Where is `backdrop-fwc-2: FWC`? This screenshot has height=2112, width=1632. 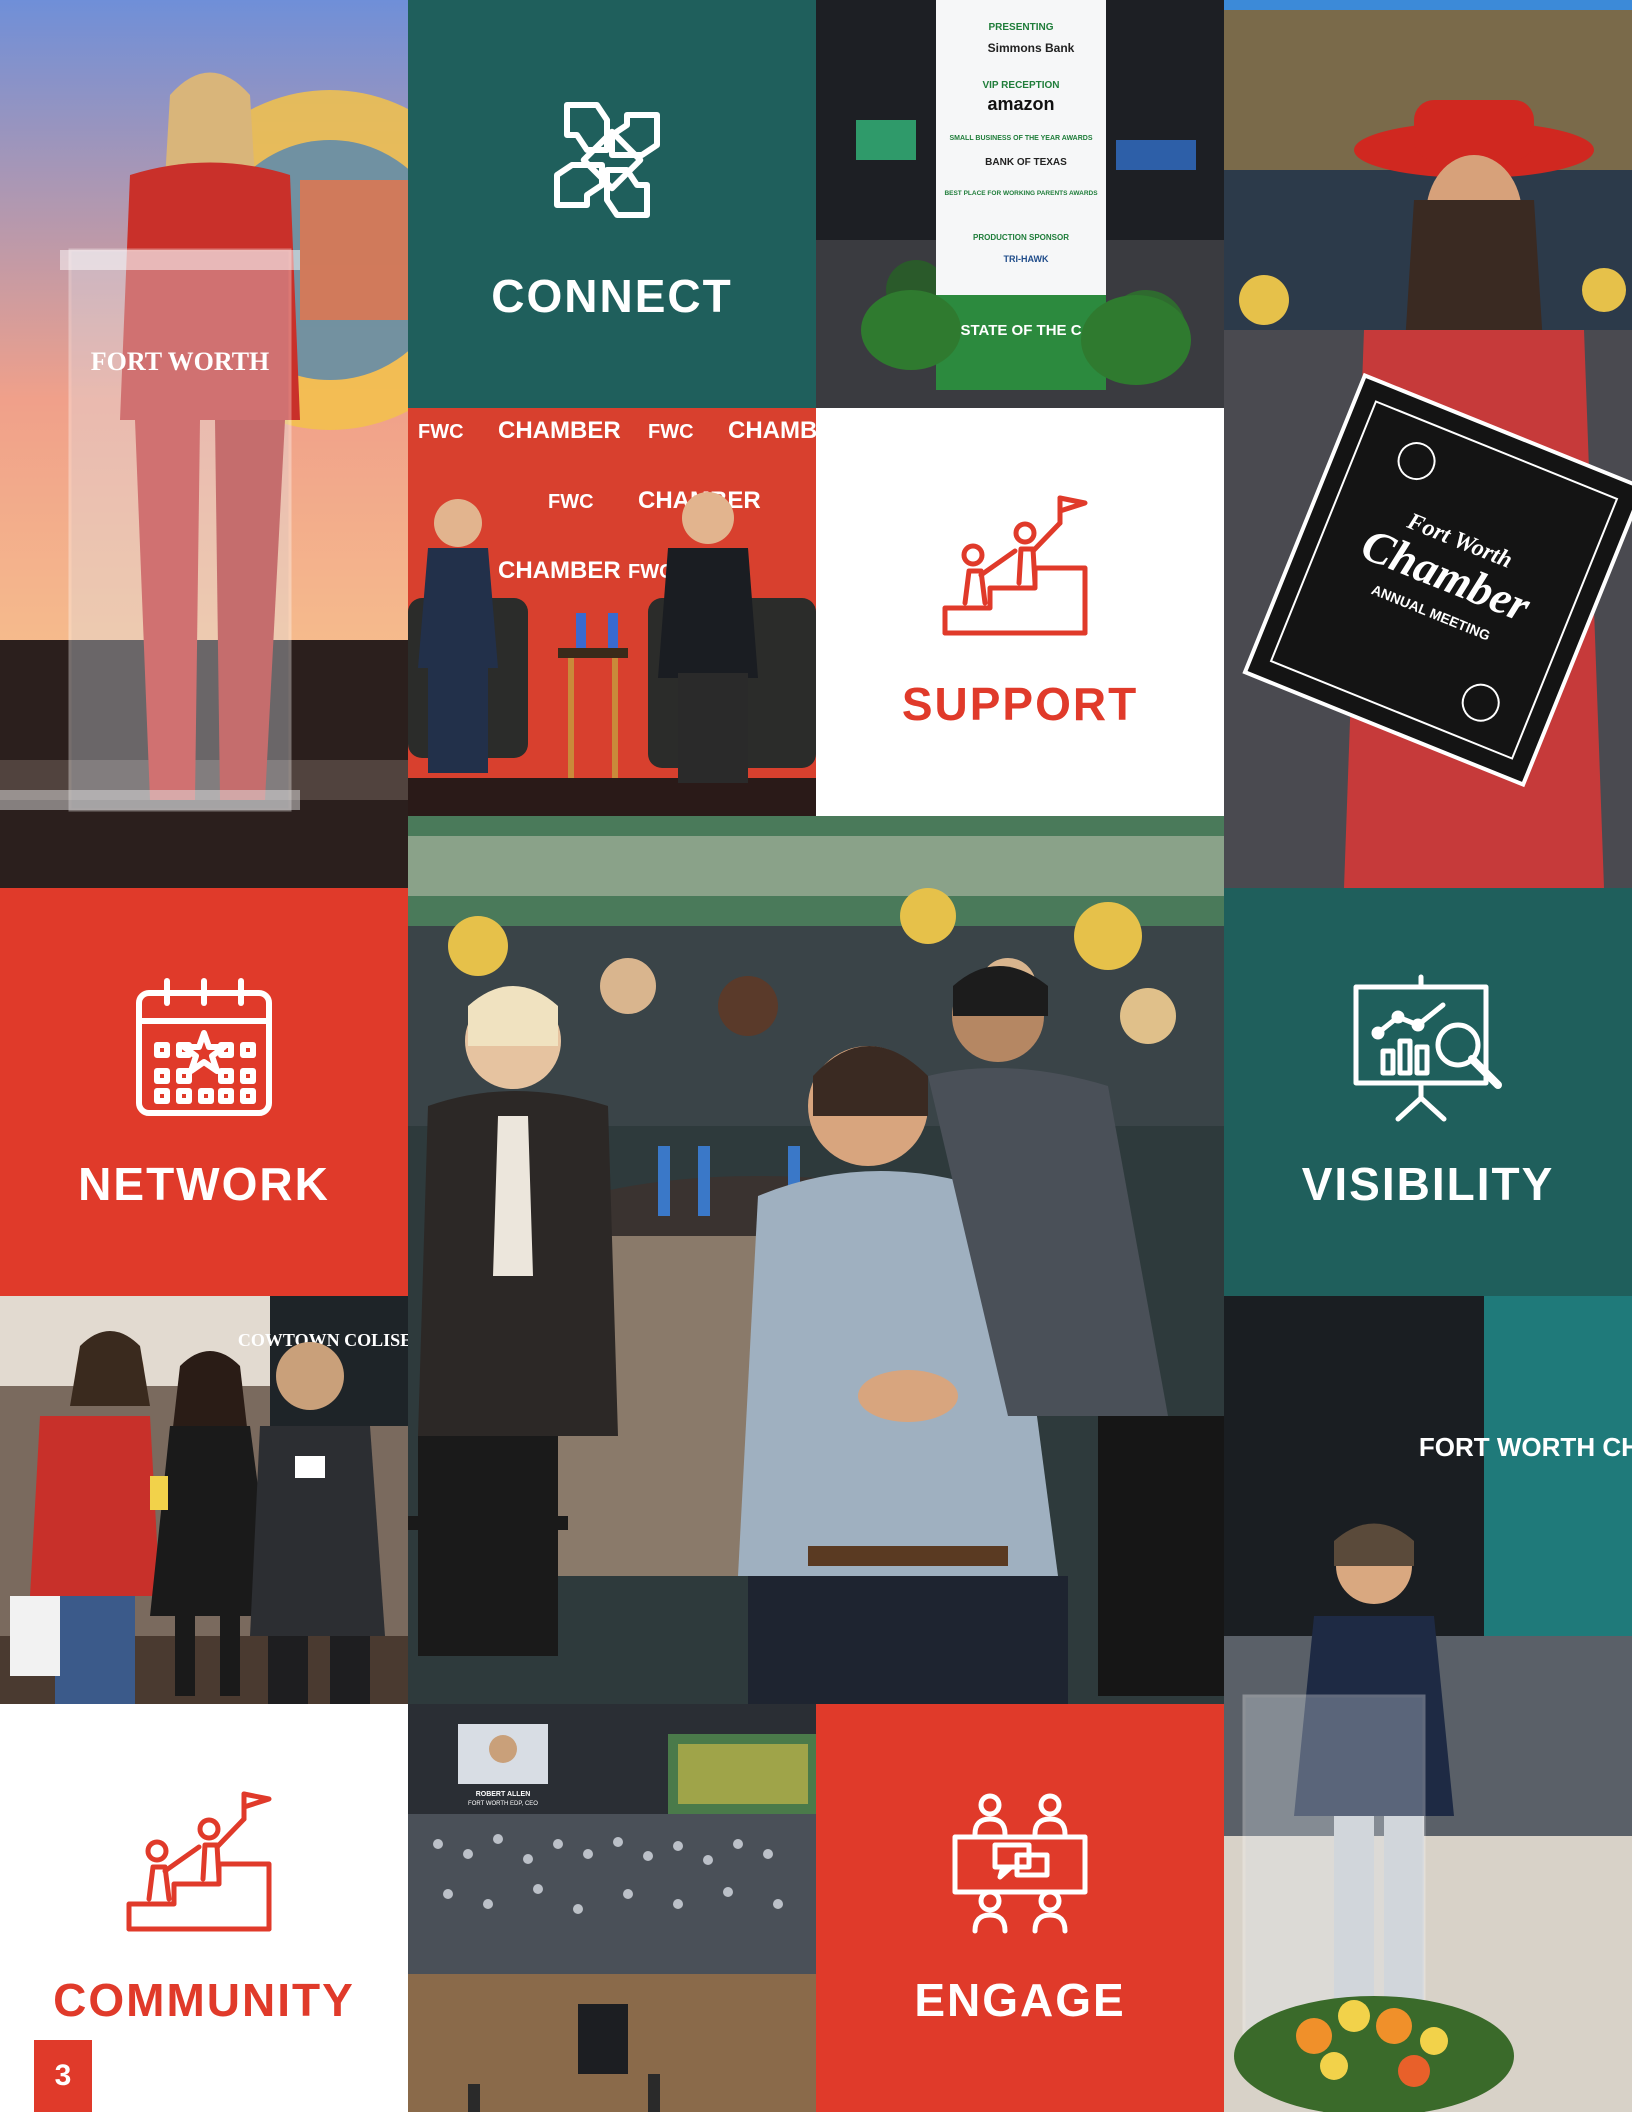 backdrop-fwc-2: FWC is located at coordinates (671, 432).